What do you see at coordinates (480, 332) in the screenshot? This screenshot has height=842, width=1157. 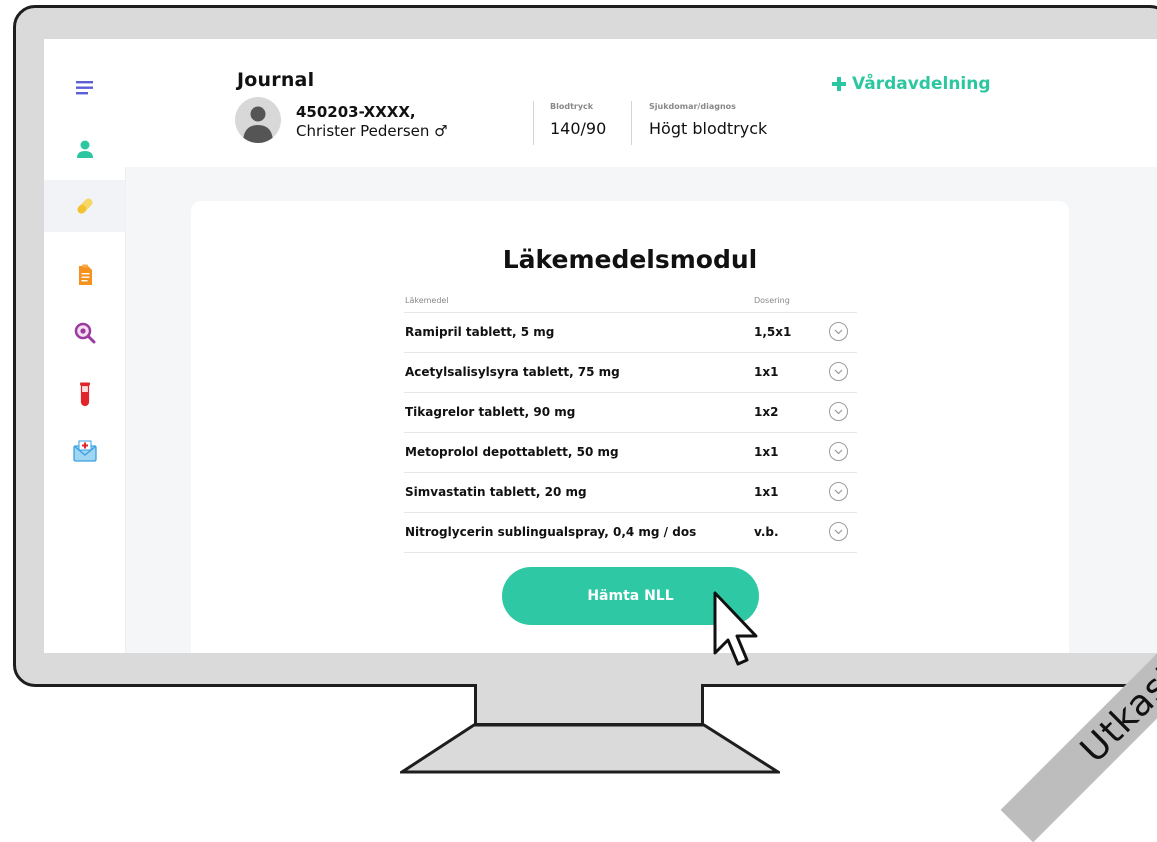 I see `medication-name: Ramipril tablett, 5 mg` at bounding box center [480, 332].